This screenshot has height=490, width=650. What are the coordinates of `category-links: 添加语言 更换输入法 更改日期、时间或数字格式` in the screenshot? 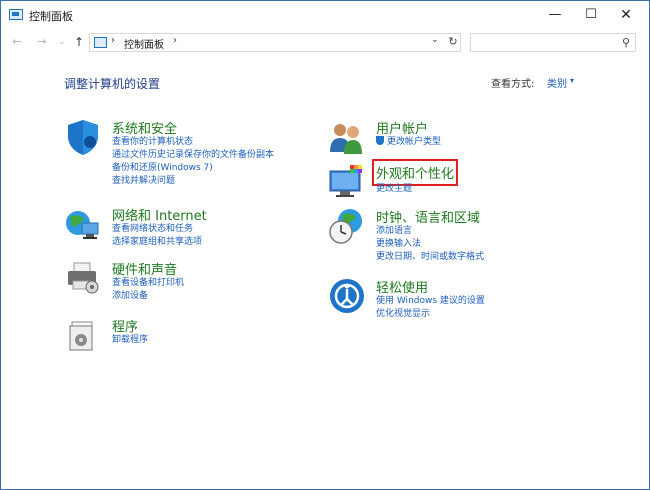 It's located at (430, 244).